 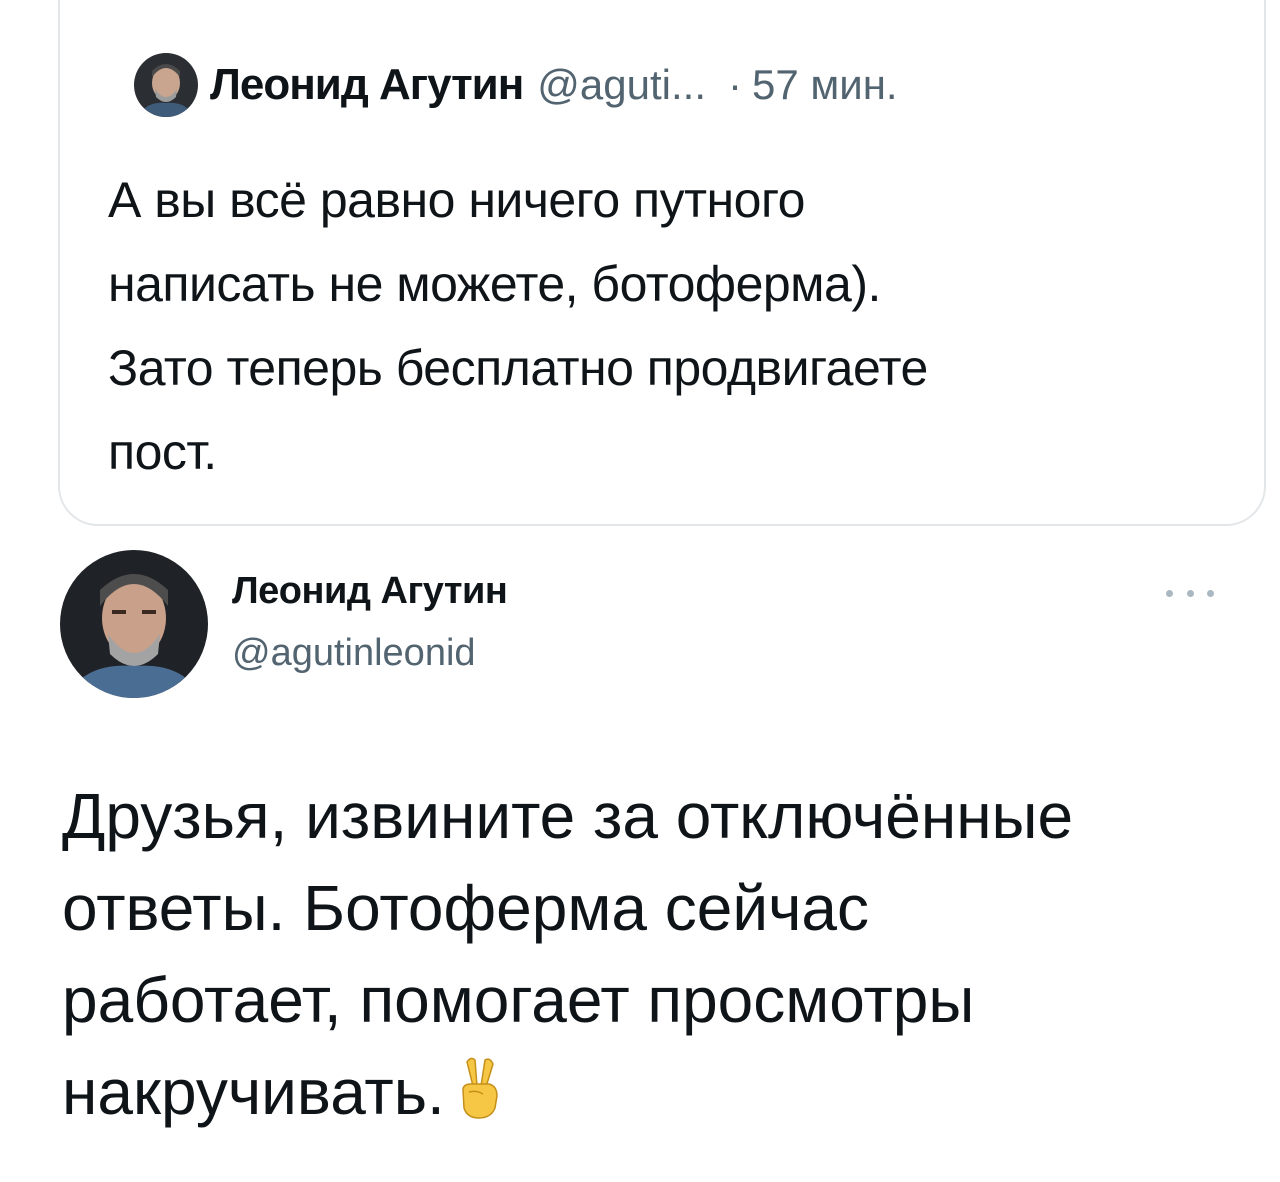 I want to click on more-options-icon, so click(x=1190, y=593).